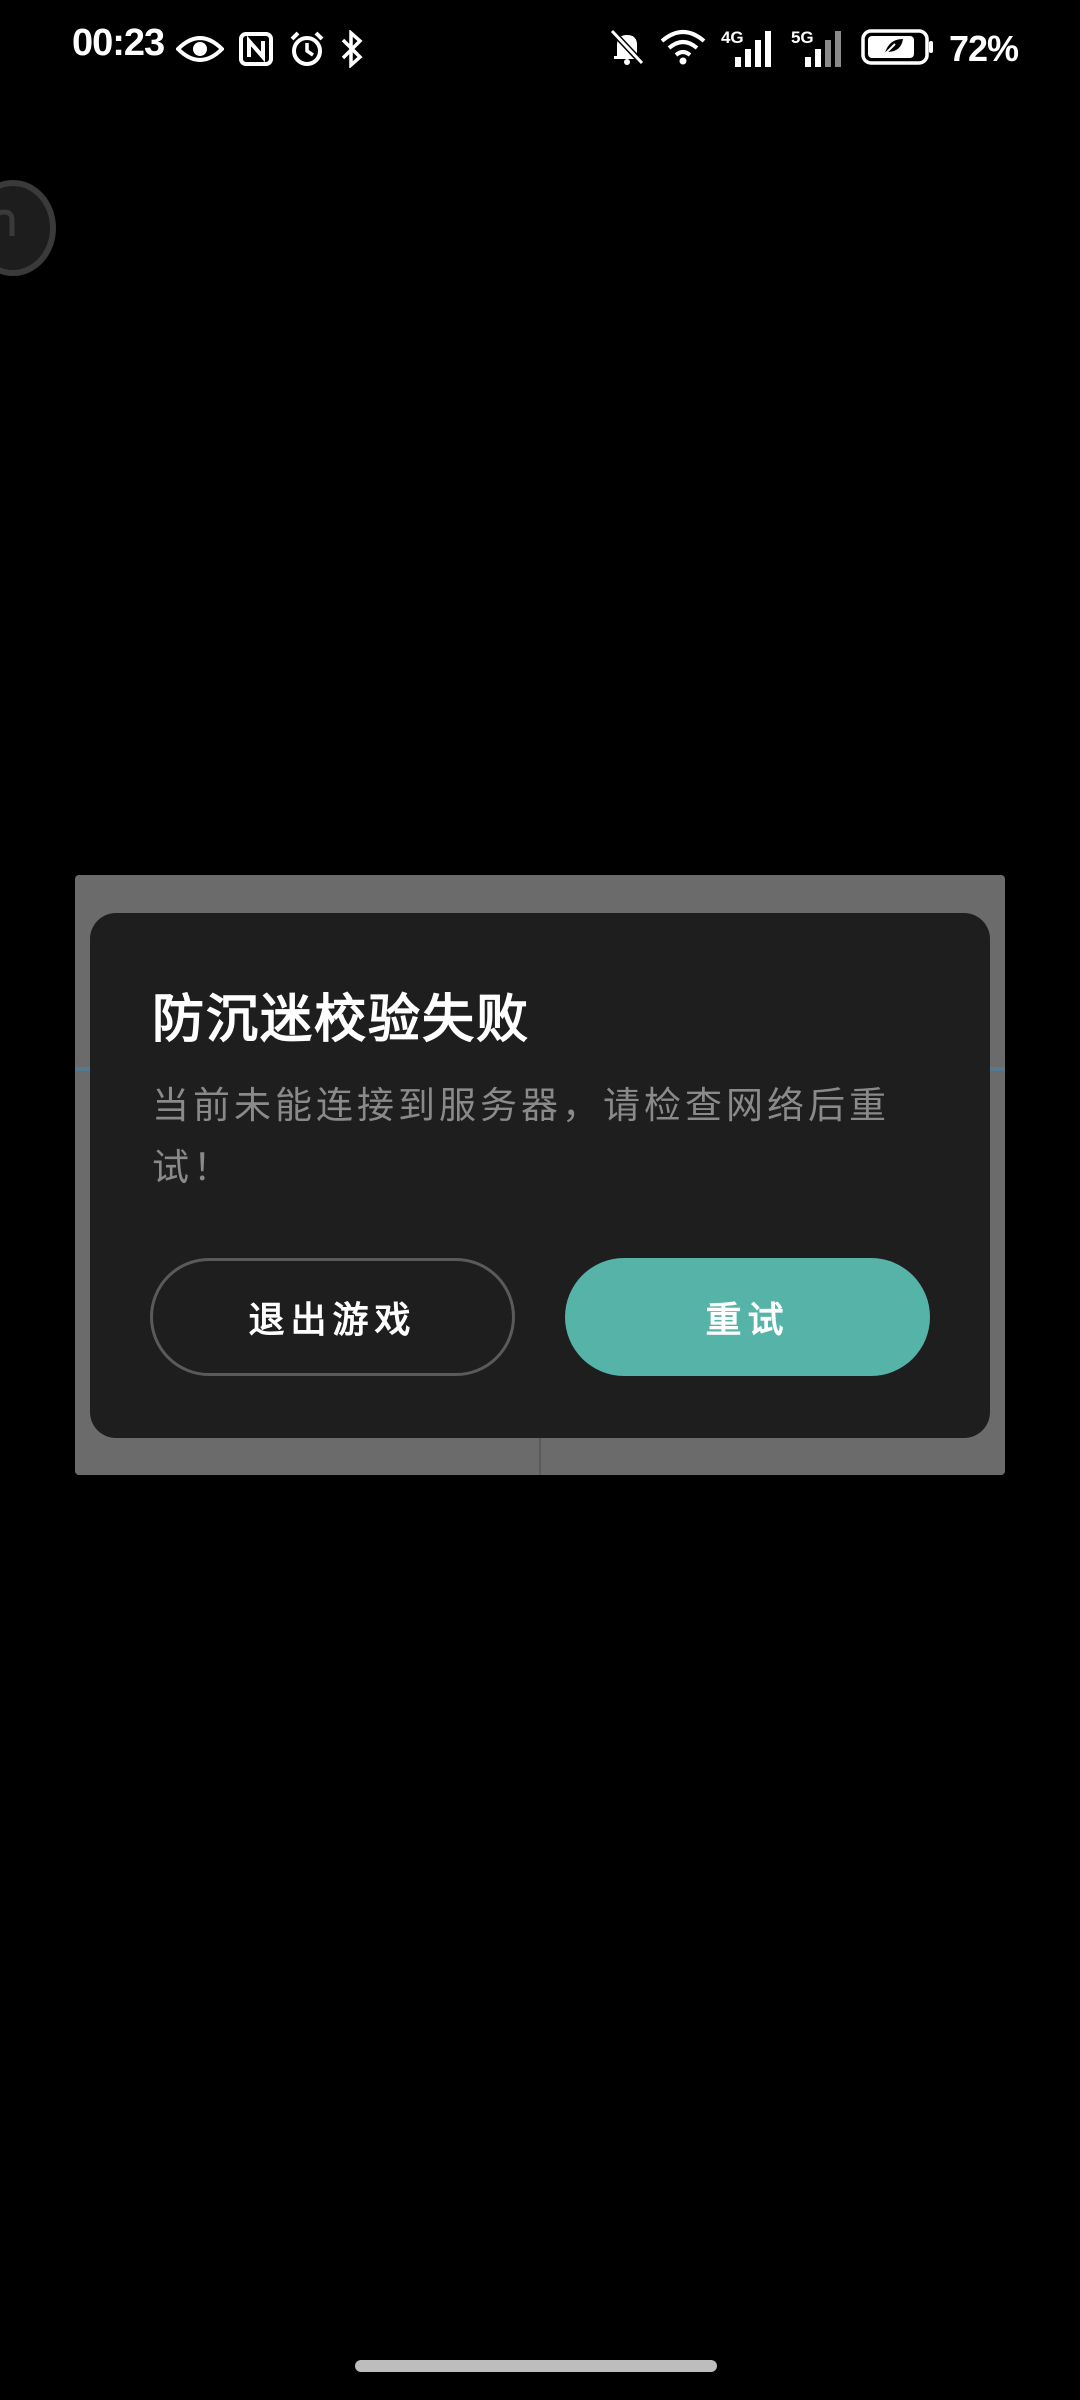  I want to click on battery-saver-icon, so click(898, 49).